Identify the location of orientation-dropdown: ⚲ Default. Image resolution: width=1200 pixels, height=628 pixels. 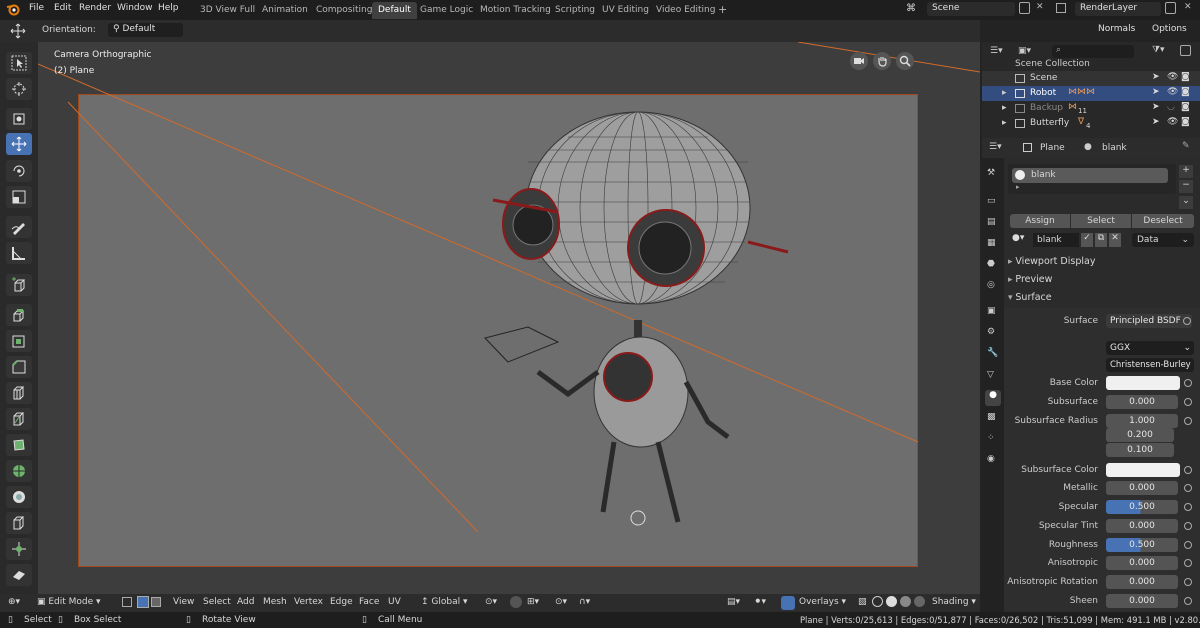
(145, 30).